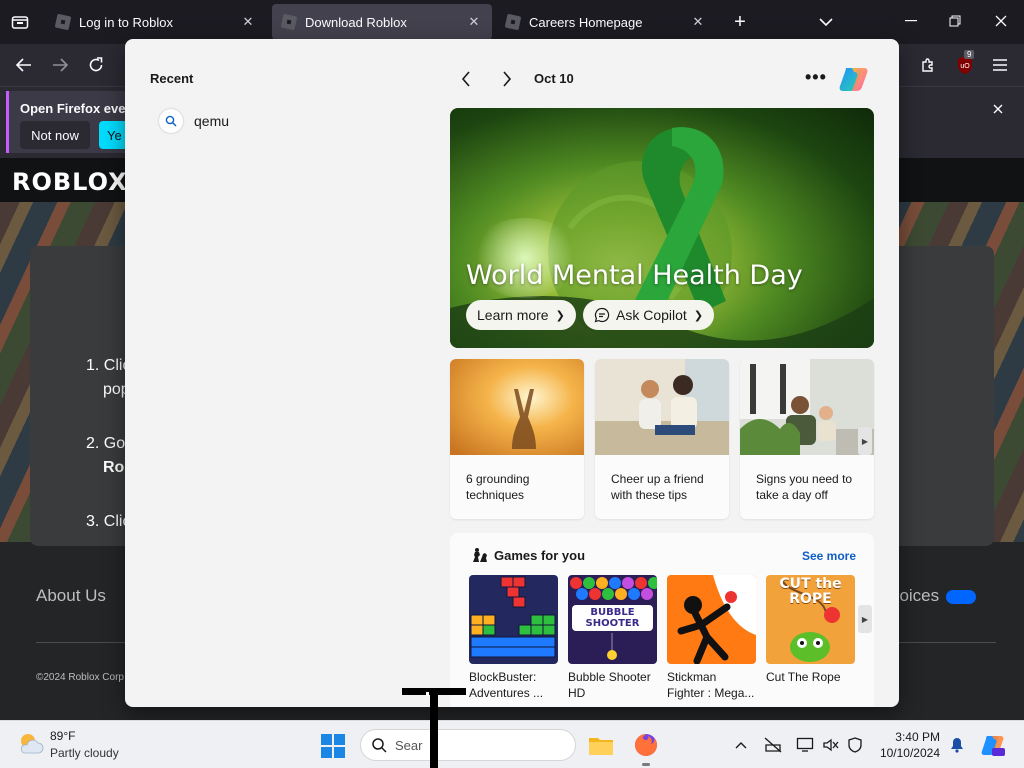 The height and width of the screenshot is (768, 1024). Describe the element at coordinates (816, 77) in the screenshot. I see `more-options-icon: •••` at that location.